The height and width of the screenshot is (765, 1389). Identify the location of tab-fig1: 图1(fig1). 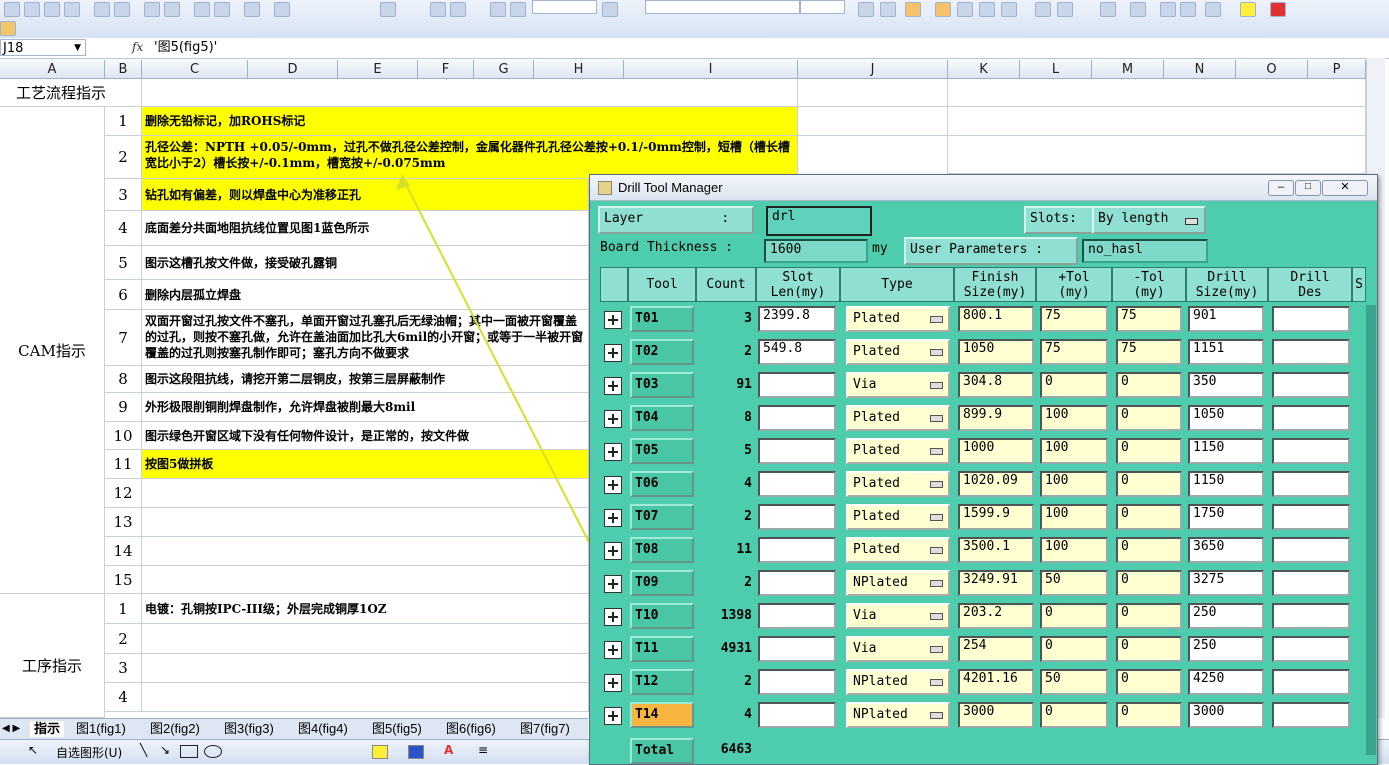
(101, 729).